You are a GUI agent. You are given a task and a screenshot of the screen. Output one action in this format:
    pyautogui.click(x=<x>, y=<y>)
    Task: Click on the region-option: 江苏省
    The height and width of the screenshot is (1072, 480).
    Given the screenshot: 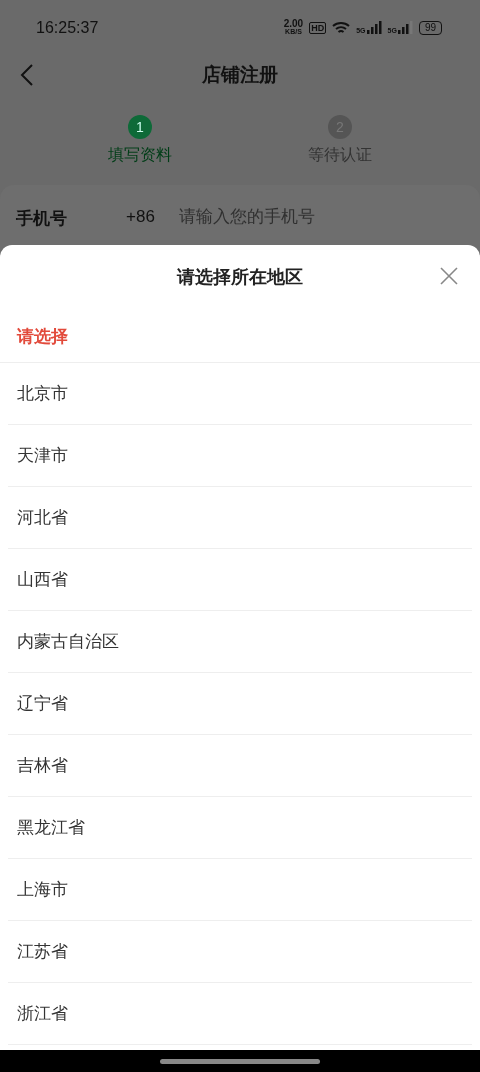 What is the action you would take?
    pyautogui.click(x=240, y=952)
    